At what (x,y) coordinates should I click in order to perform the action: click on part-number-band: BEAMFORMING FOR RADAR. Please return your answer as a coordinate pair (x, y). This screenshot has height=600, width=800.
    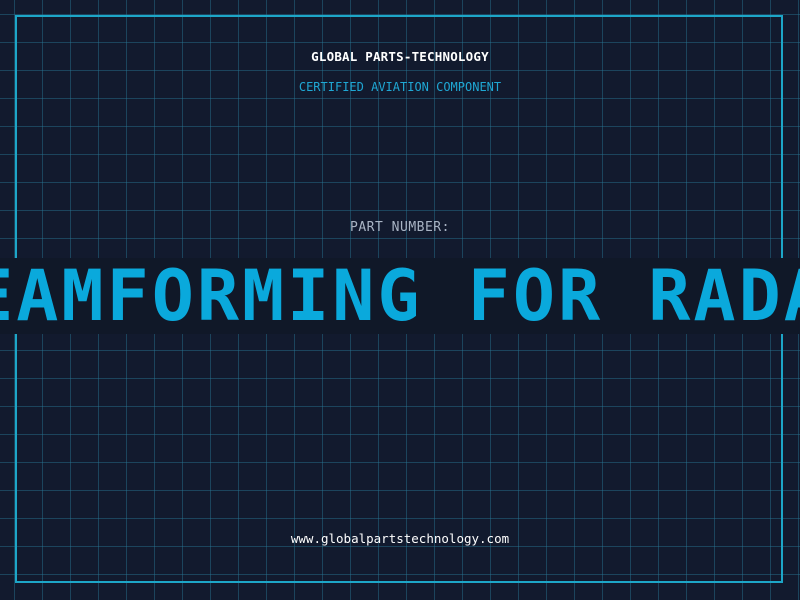
    Looking at the image, I should click on (400, 296).